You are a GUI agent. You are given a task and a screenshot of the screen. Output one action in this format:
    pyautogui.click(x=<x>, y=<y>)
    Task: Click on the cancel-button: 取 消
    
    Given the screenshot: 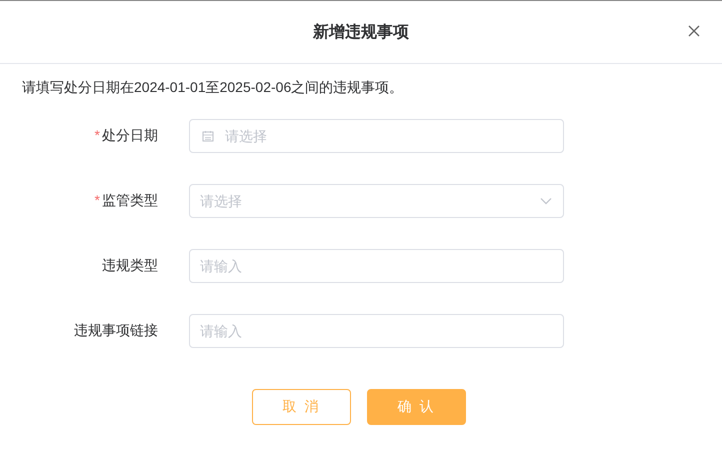 What is the action you would take?
    pyautogui.click(x=301, y=407)
    